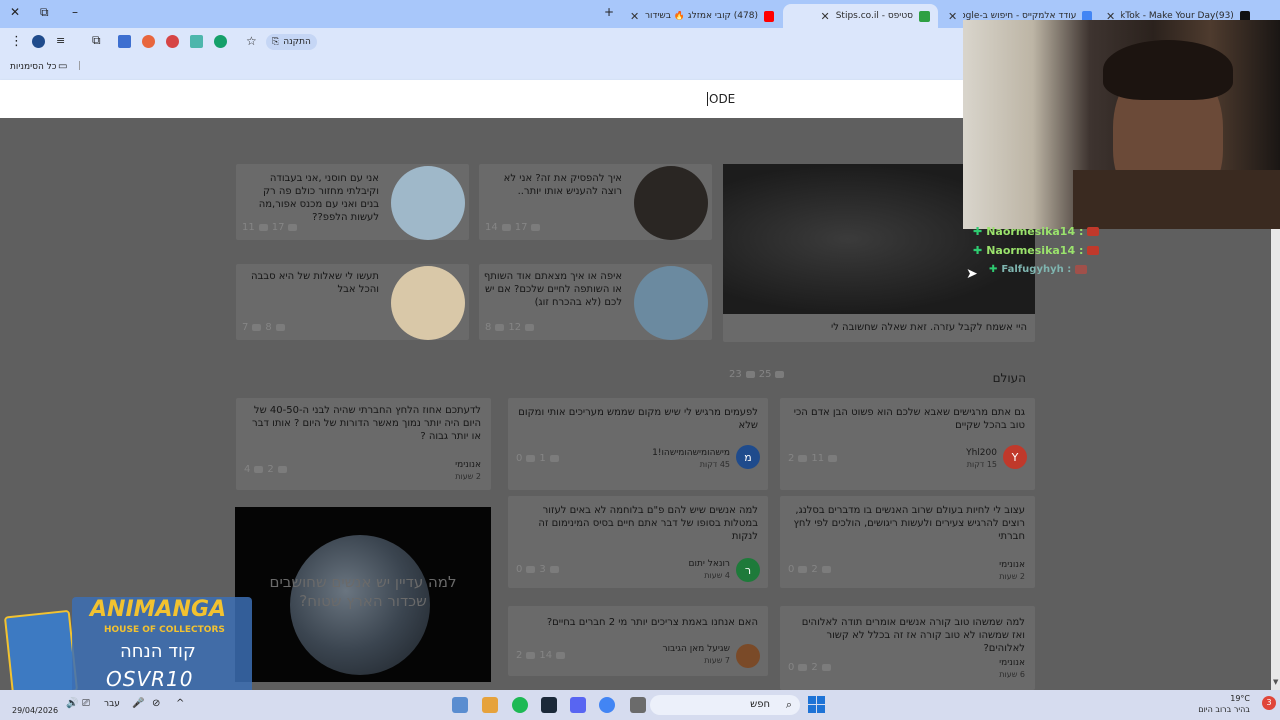 The height and width of the screenshot is (720, 1280). What do you see at coordinates (519, 655) in the screenshot?
I see `comment-count: 2` at bounding box center [519, 655].